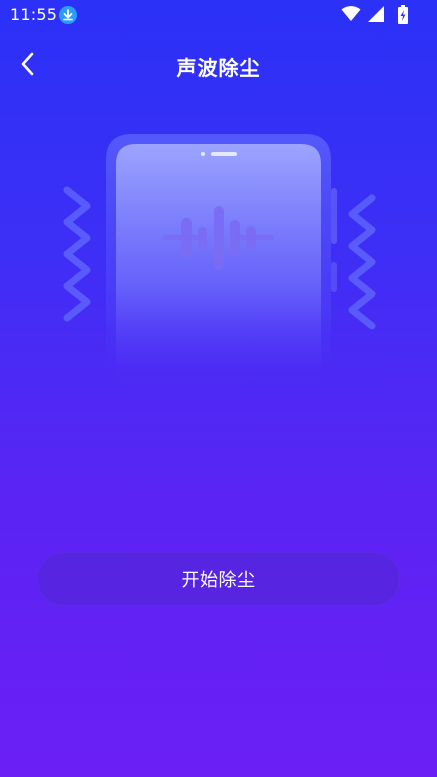 This screenshot has width=437, height=777. I want to click on start-button-label: 开始除尘, so click(218, 580).